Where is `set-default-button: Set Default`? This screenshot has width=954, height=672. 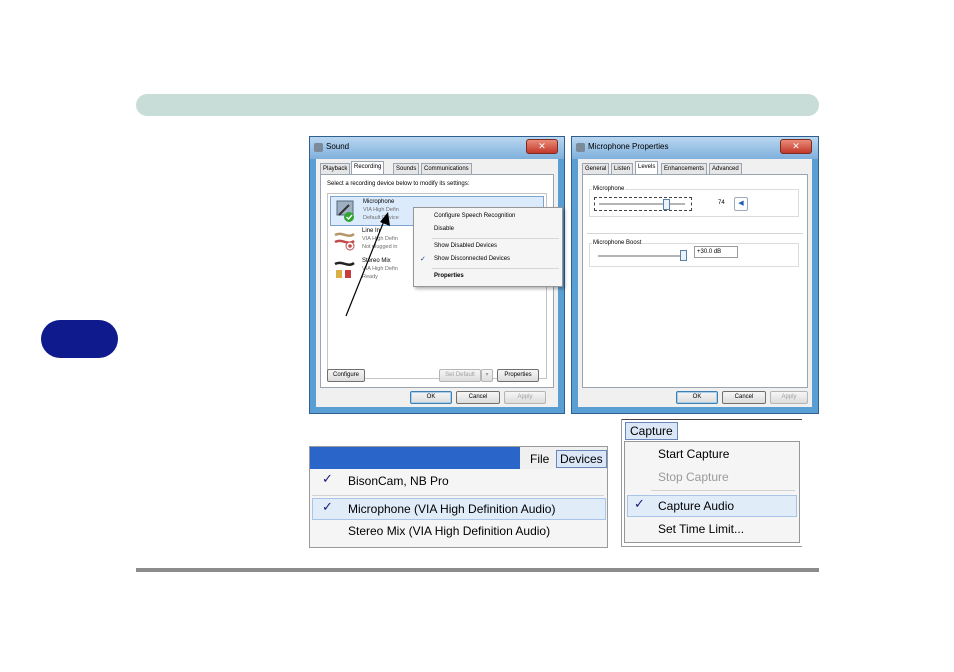
set-default-button: Set Default is located at coordinates (460, 375).